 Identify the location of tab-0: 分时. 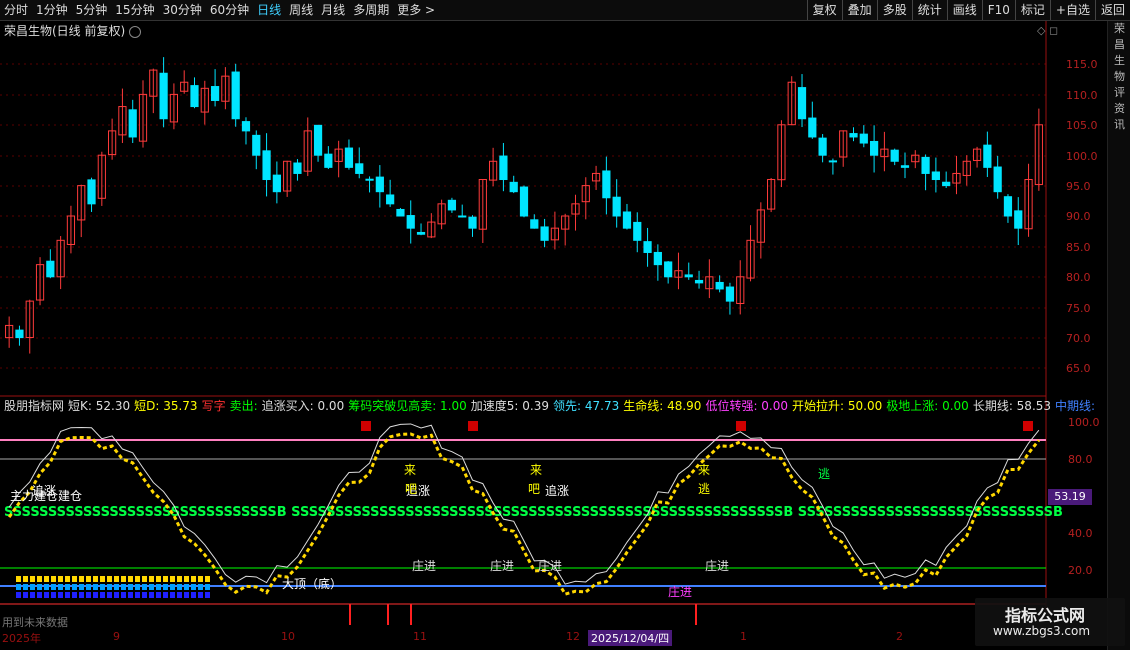
(16, 10).